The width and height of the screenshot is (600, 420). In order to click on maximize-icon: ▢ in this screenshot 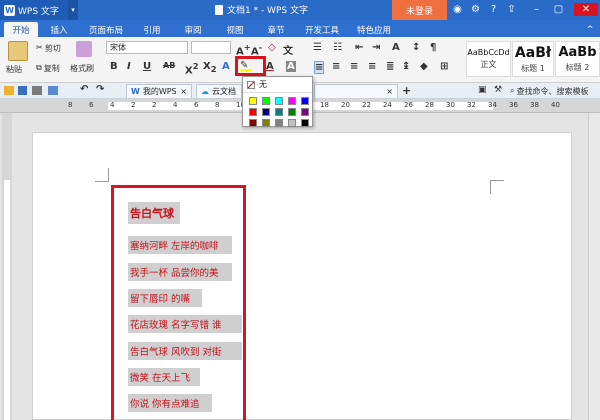, I will do `click(558, 9)`.